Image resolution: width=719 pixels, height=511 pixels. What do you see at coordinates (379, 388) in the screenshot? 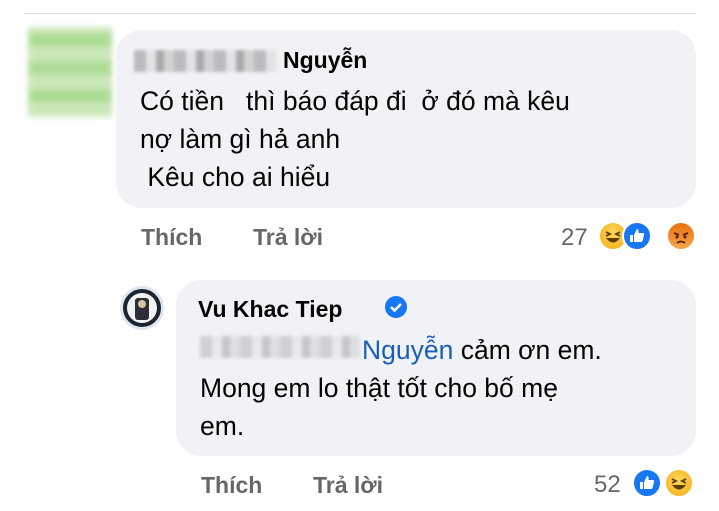
I see `comment-text-line: Mong em lo thật tốt cho bố mẹ` at bounding box center [379, 388].